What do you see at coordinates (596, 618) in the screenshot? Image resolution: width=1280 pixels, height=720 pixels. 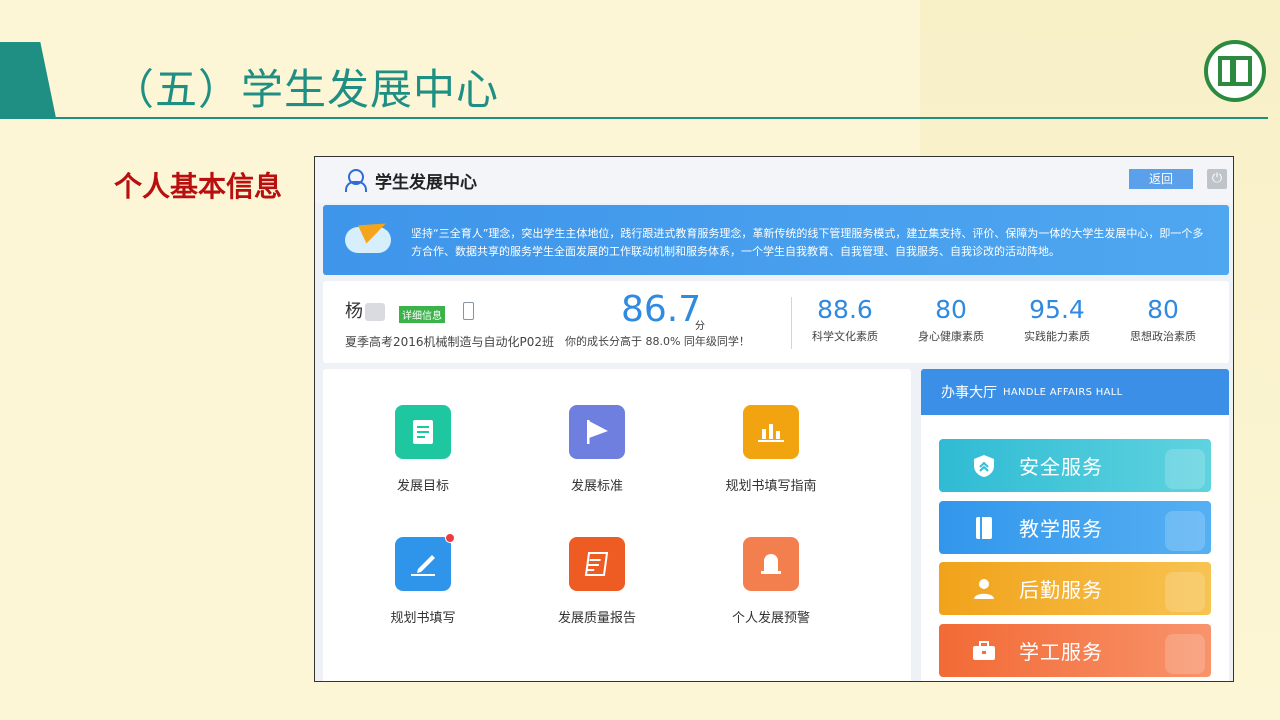 I see `tile-label: 发展质量报告` at bounding box center [596, 618].